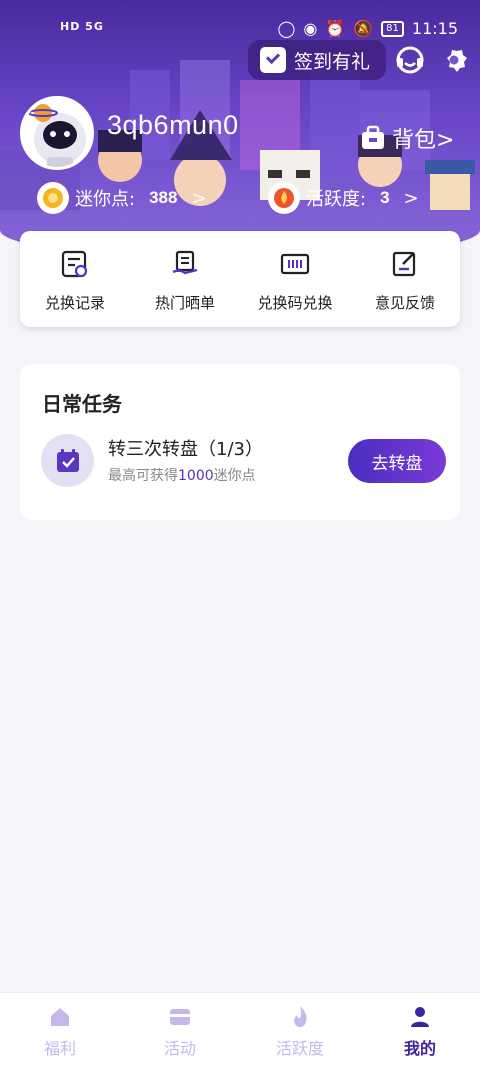 Image resolution: width=480 pixels, height=1067 pixels. Describe the element at coordinates (295, 264) in the screenshot. I see `barcode-icon` at that location.